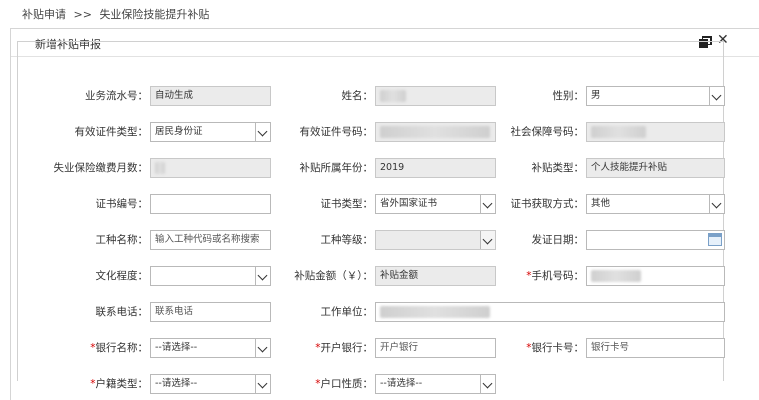 The width and height of the screenshot is (759, 400). Describe the element at coordinates (435, 348) in the screenshot. I see `bank-branch-input: 开户银行` at that location.